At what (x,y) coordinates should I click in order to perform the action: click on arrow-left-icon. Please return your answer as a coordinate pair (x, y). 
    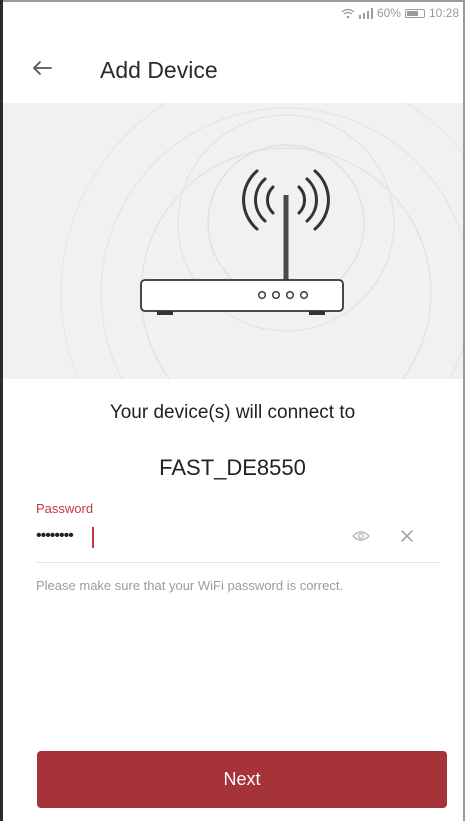
    Looking at the image, I should click on (42, 70).